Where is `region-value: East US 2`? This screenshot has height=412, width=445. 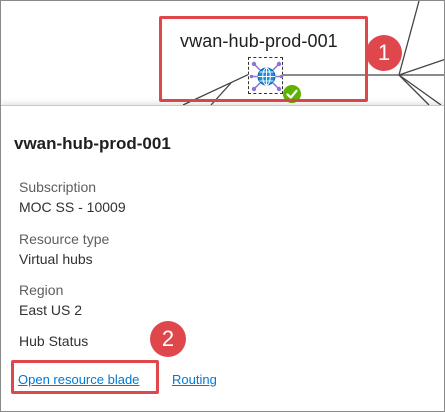
region-value: East US 2 is located at coordinates (51, 310).